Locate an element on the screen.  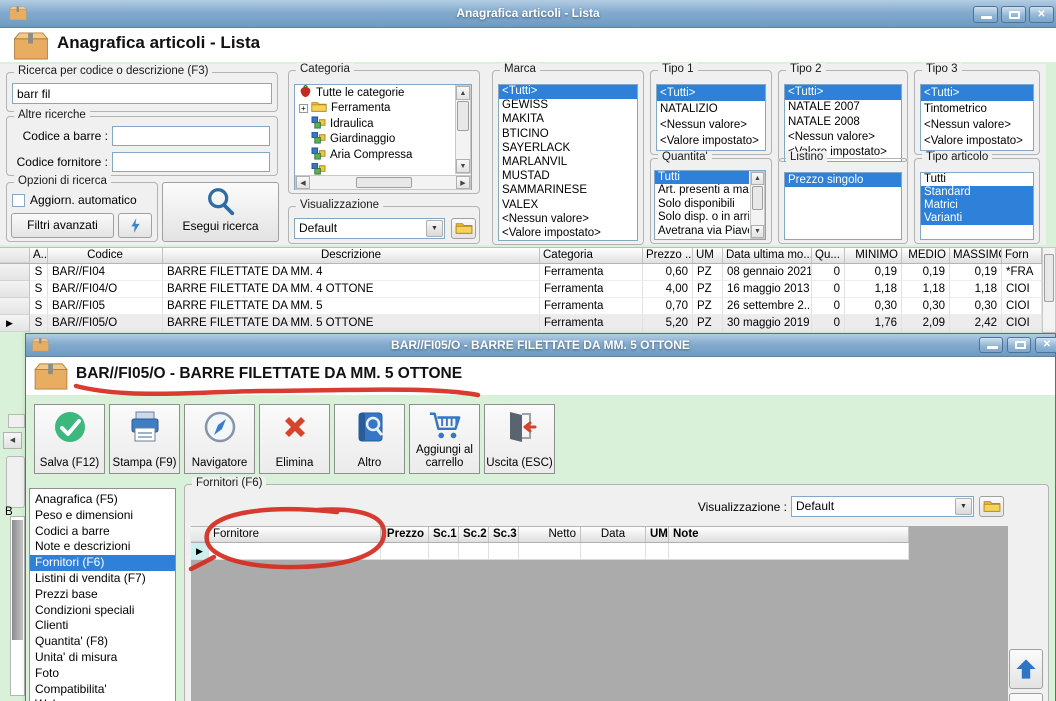
column-header: Prezzo is located at coordinates (405, 534).